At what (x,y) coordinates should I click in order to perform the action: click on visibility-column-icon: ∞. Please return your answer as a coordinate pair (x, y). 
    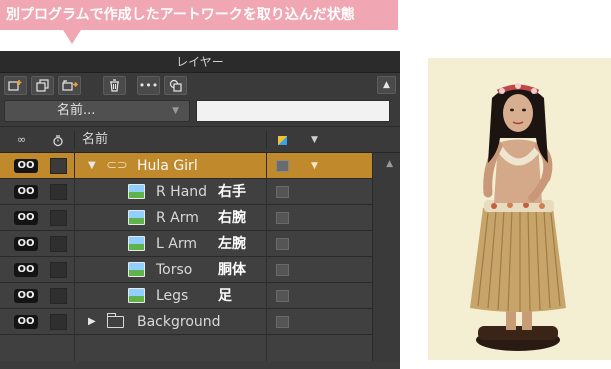
    Looking at the image, I should click on (21, 140).